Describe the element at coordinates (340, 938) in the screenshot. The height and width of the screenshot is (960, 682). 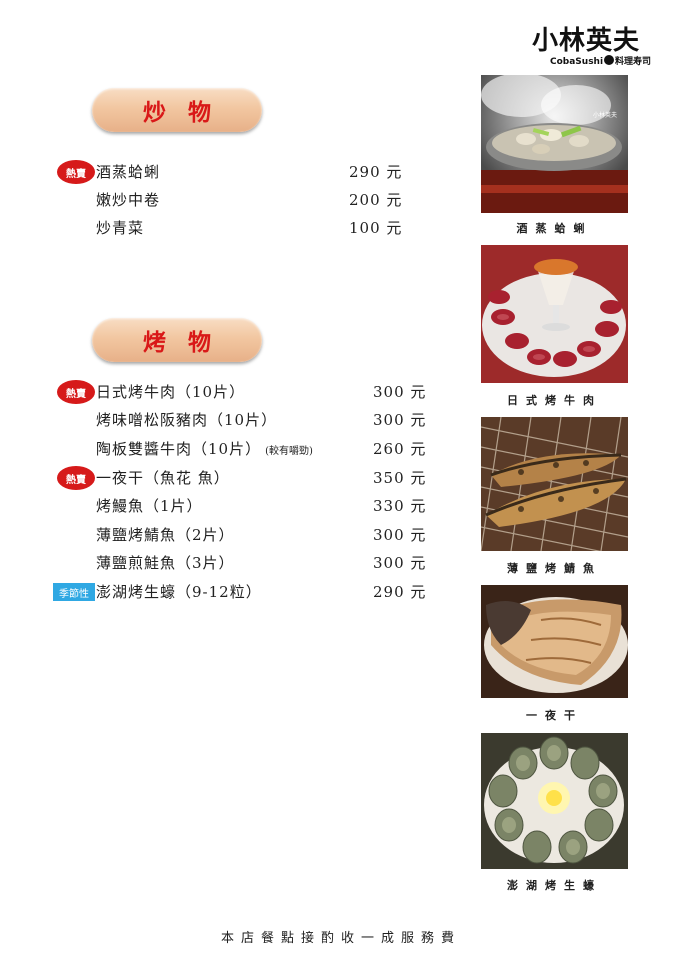
I see `service-charge-note: 本店餐點接酌收一成服務費` at that location.